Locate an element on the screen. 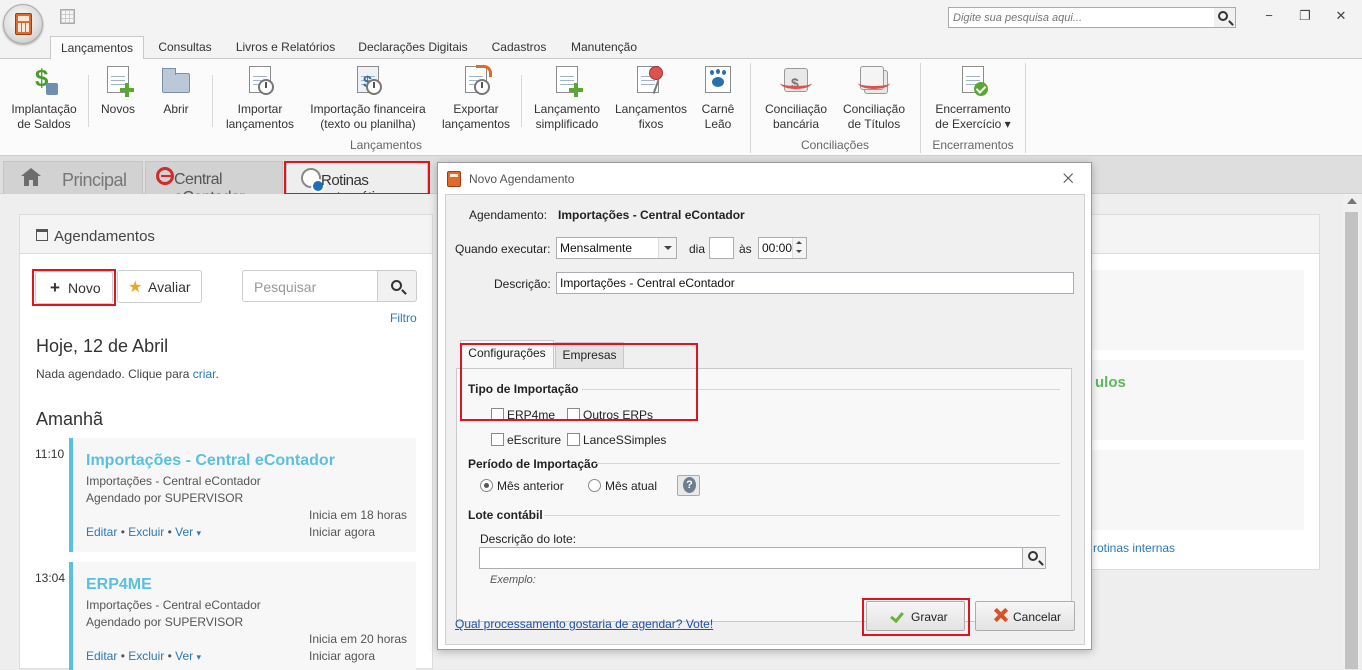 The width and height of the screenshot is (1362, 670). encerramento-exercicio-button: Encerramento de Exercício ▾ is located at coordinates (973, 98).